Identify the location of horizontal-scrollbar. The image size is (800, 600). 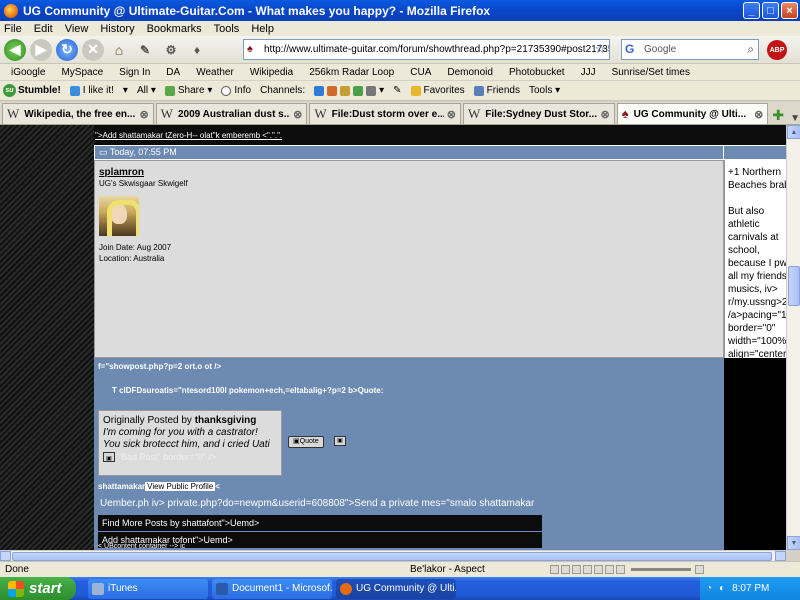
(393, 555).